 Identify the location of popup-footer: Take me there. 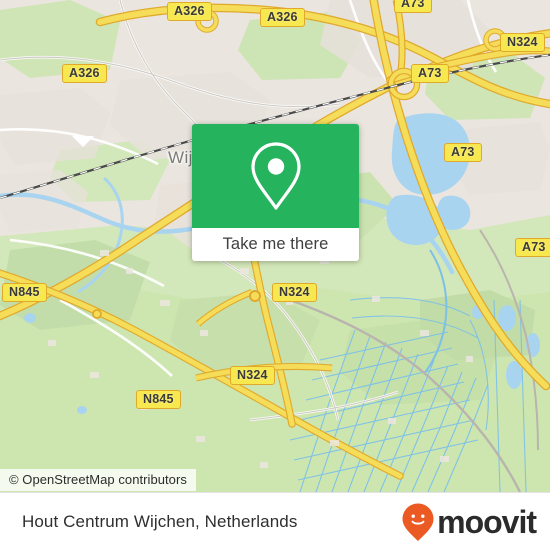
(275, 244).